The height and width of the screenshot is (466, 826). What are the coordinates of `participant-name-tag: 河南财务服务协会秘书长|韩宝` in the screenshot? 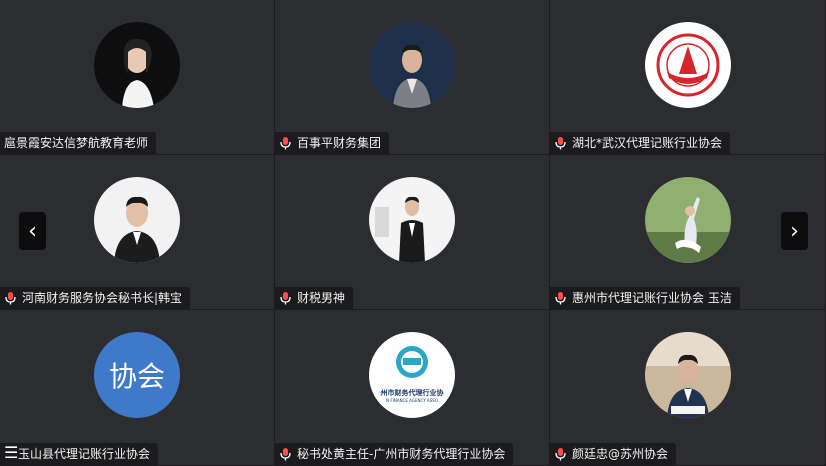 It's located at (95, 298).